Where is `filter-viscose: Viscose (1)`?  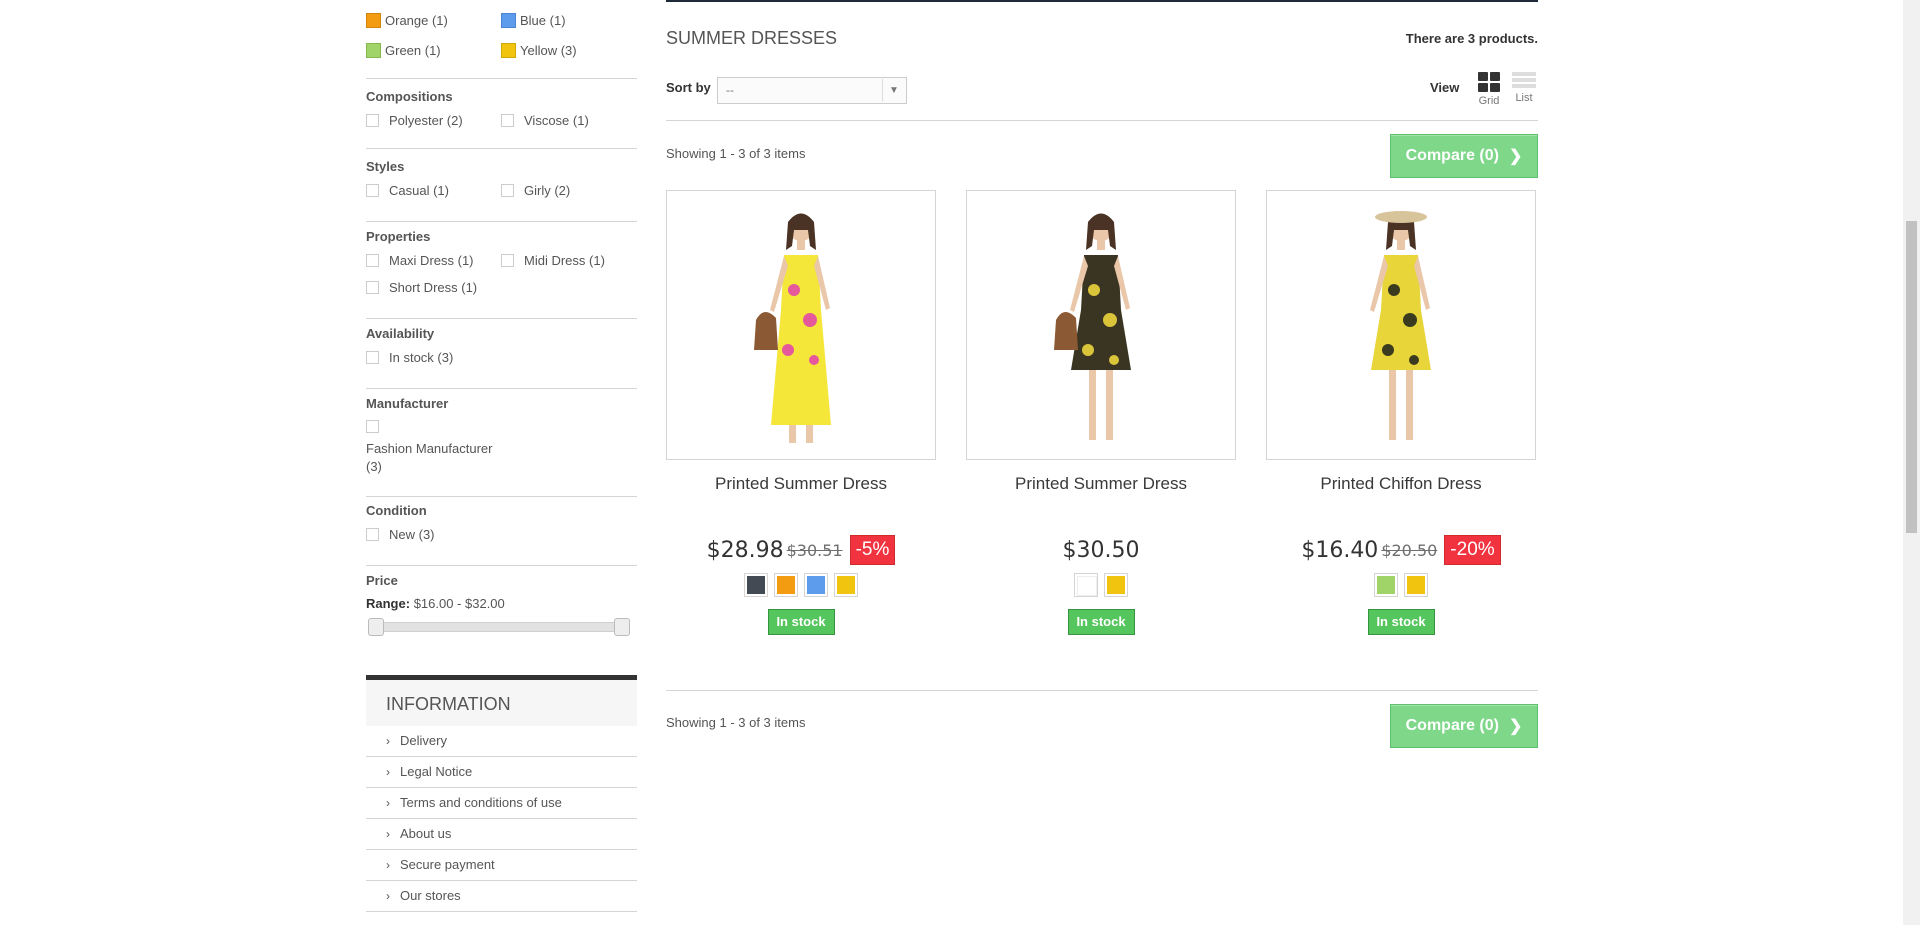
filter-viscose: Viscose (1) is located at coordinates (545, 120).